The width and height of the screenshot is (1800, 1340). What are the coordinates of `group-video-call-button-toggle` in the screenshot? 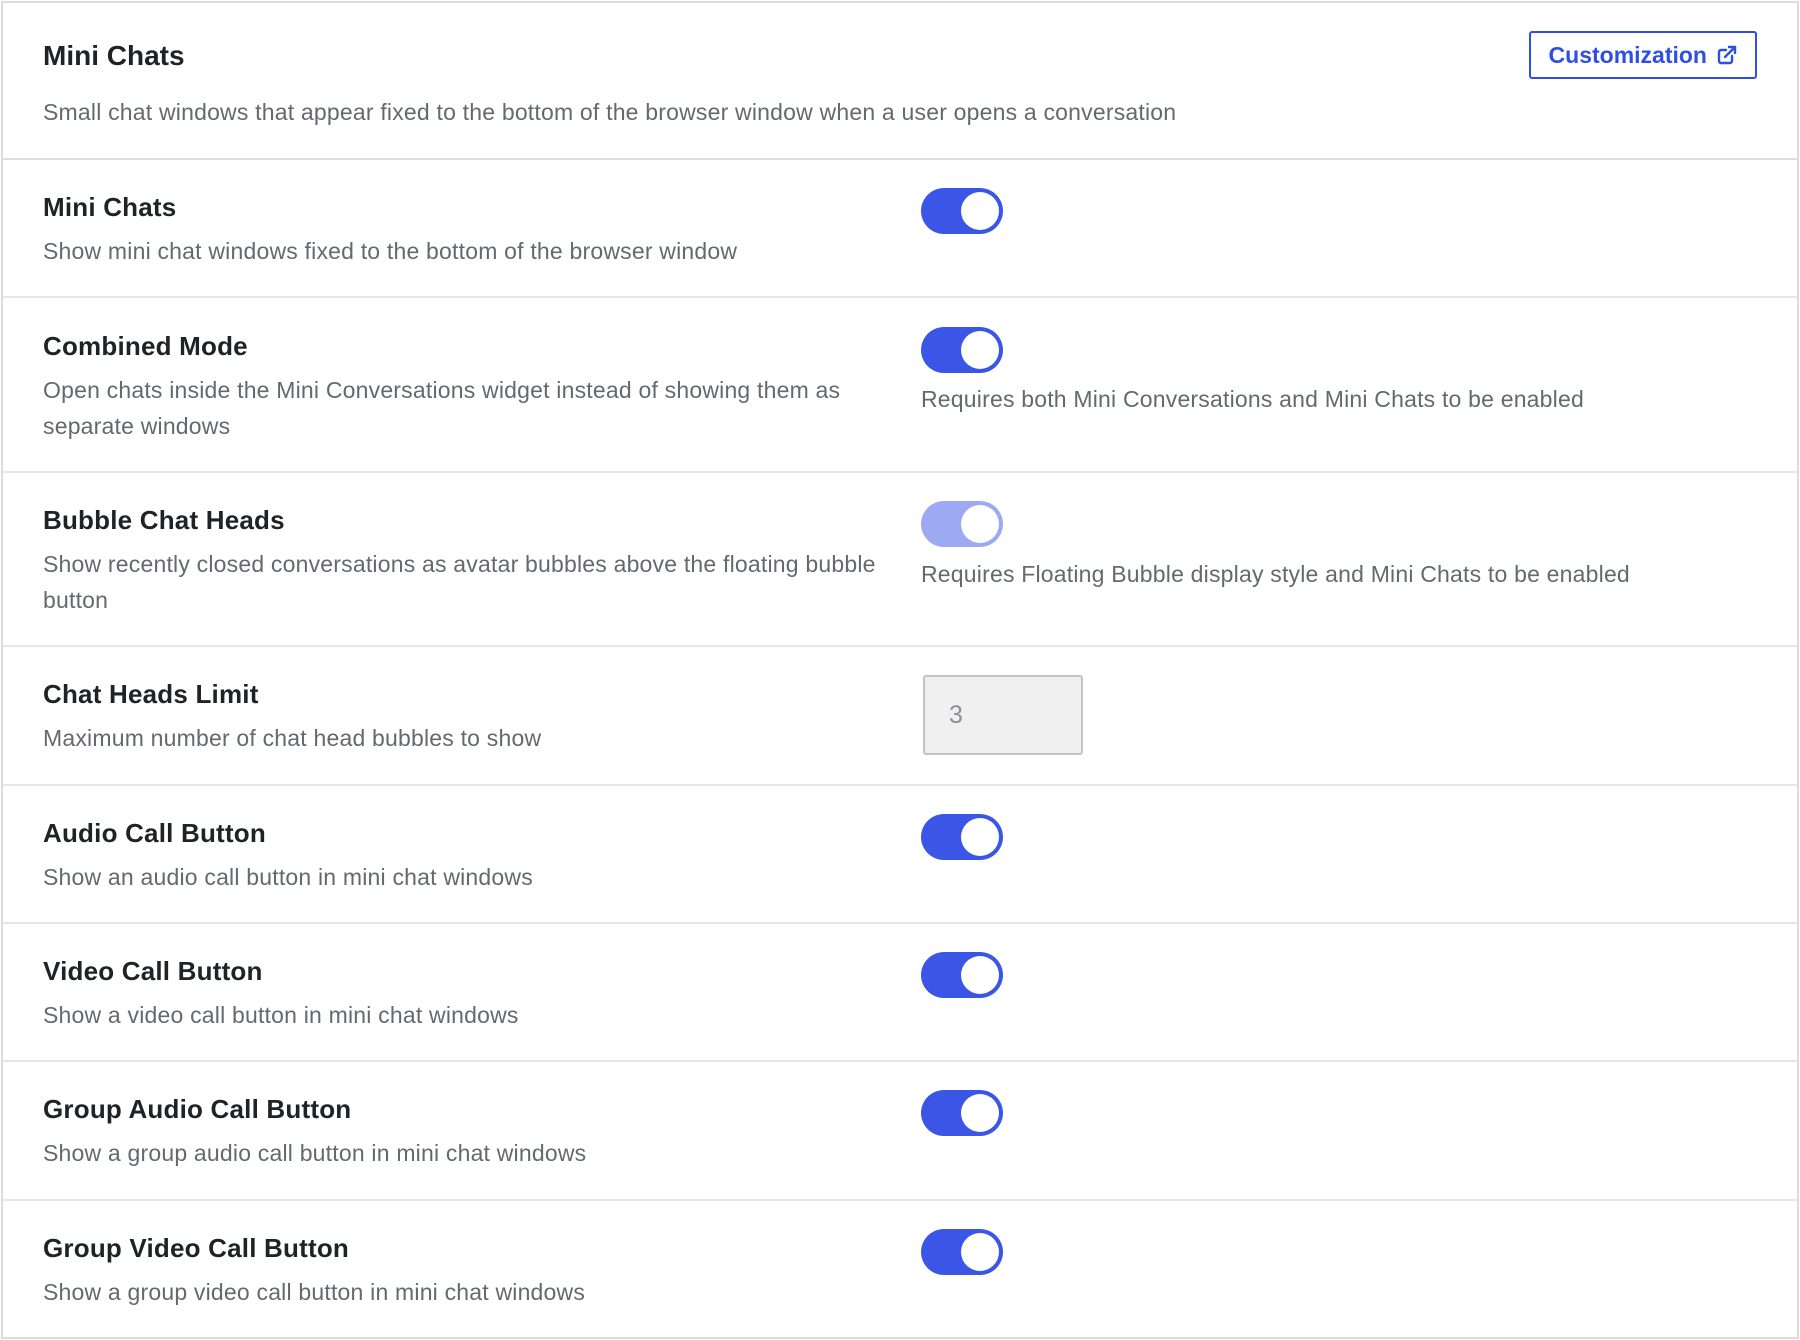 It's located at (962, 1252).